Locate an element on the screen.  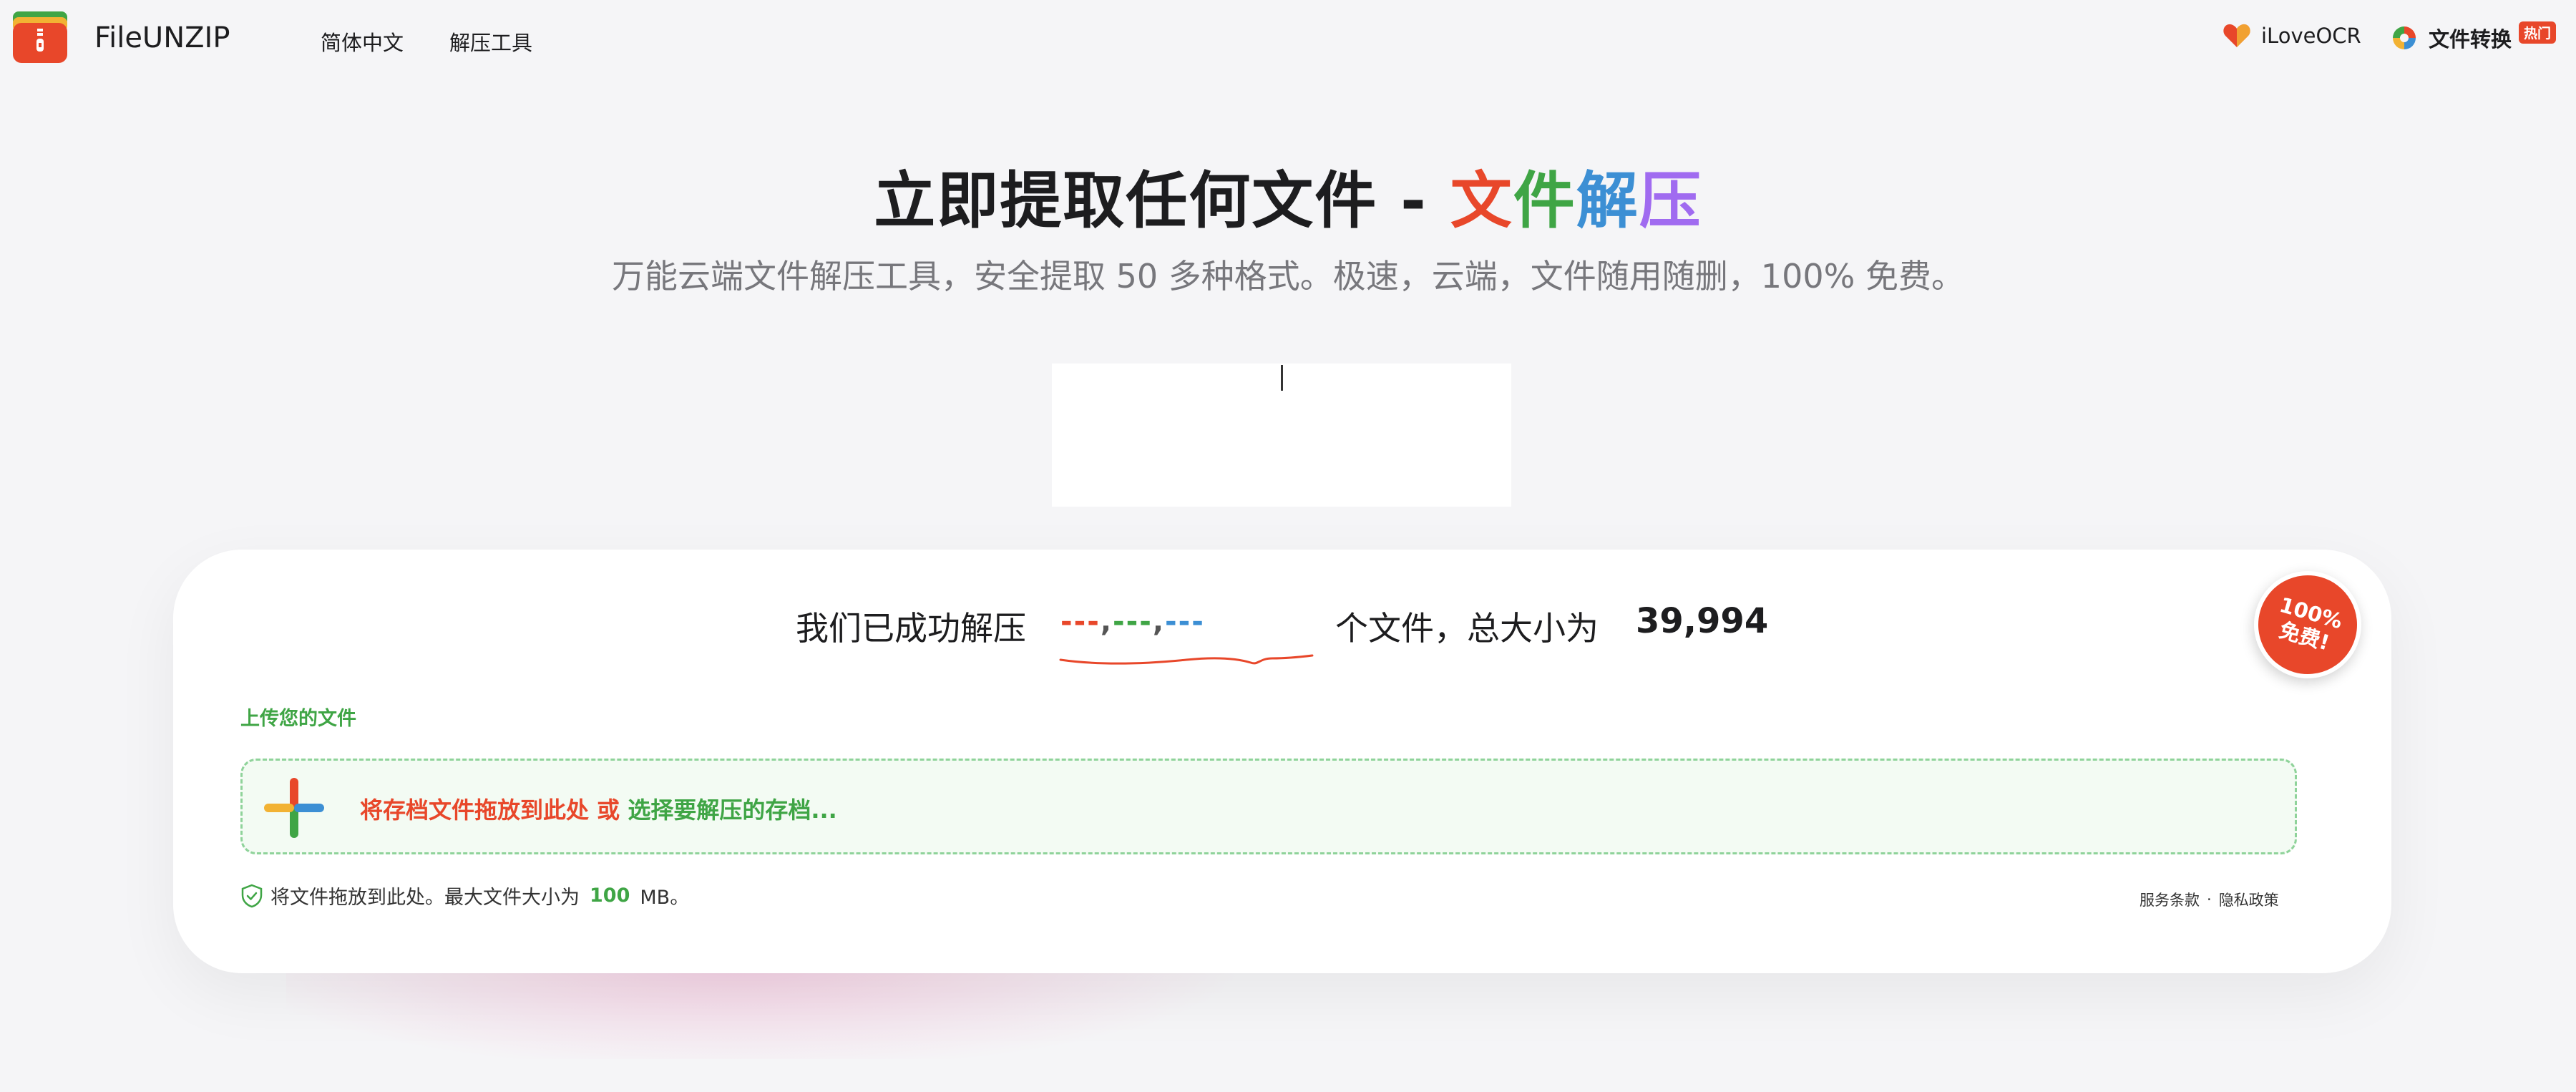
counter-sep-1: , is located at coordinates (1106, 621).